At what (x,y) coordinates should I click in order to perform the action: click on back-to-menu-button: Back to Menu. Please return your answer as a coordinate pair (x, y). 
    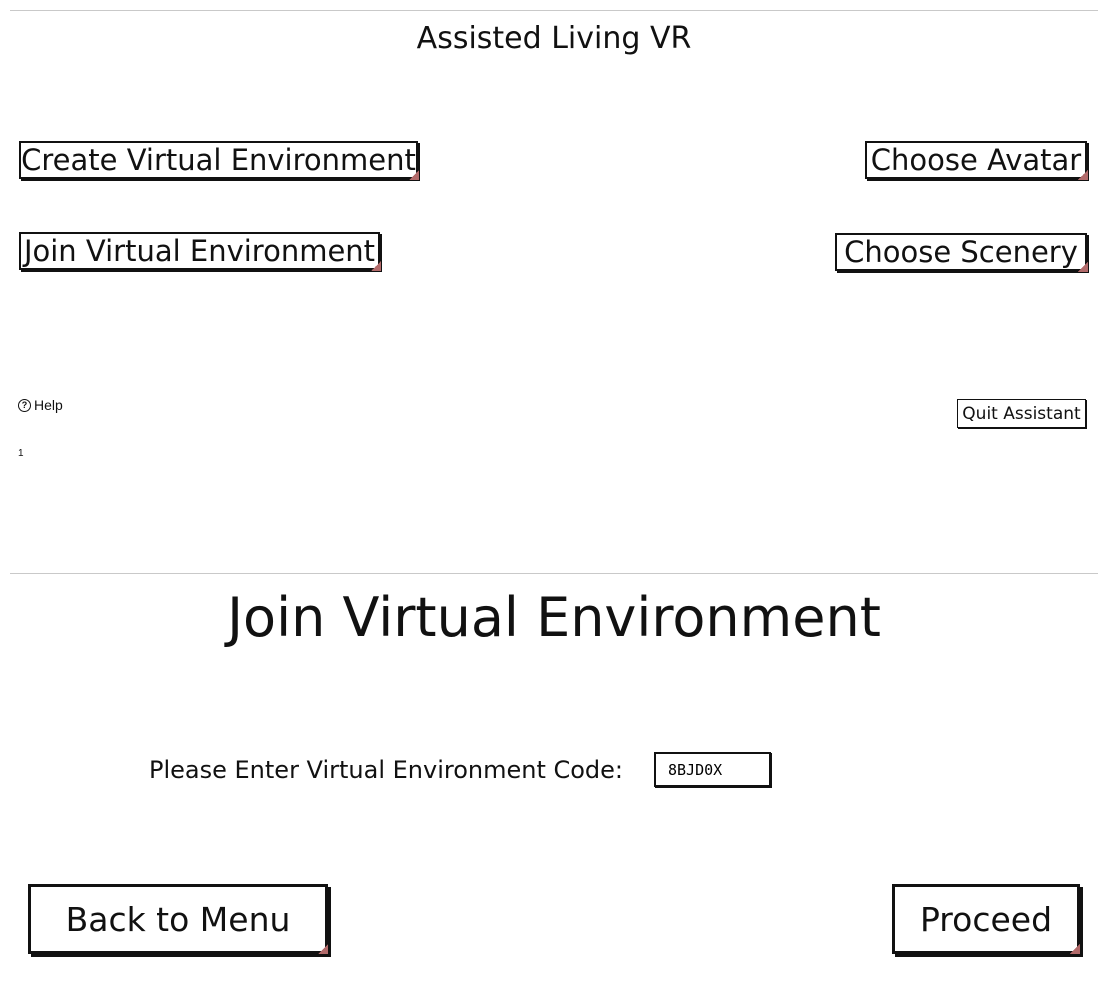
    Looking at the image, I should click on (178, 919).